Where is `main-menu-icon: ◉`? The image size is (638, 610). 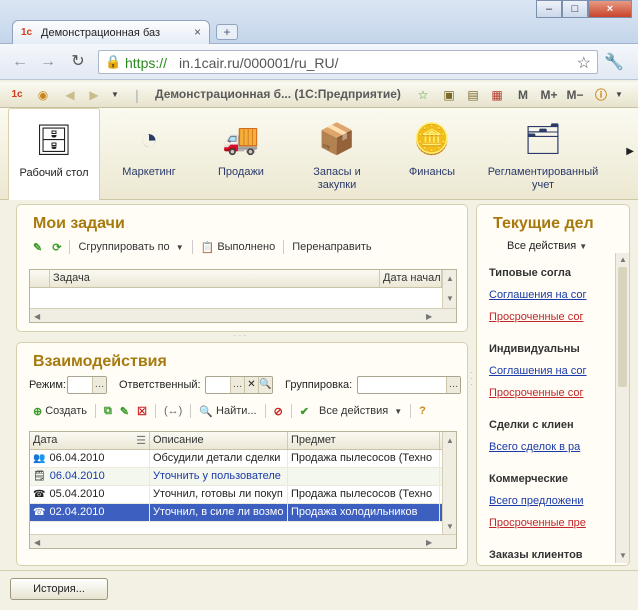
main-menu-icon: ◉ is located at coordinates (43, 95).